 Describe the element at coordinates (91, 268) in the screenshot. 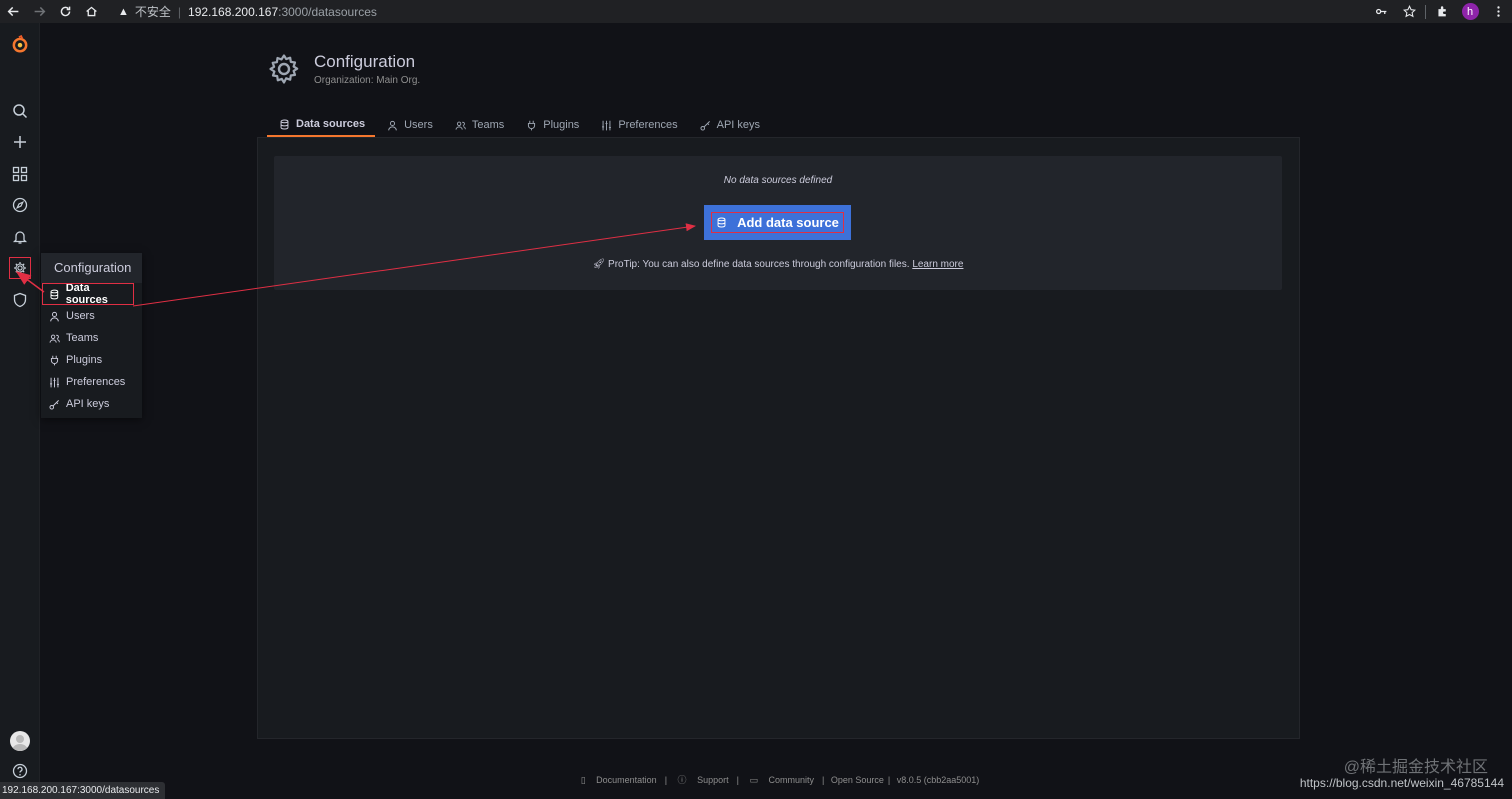

I see `configuration-menu-header: Configuration` at that location.